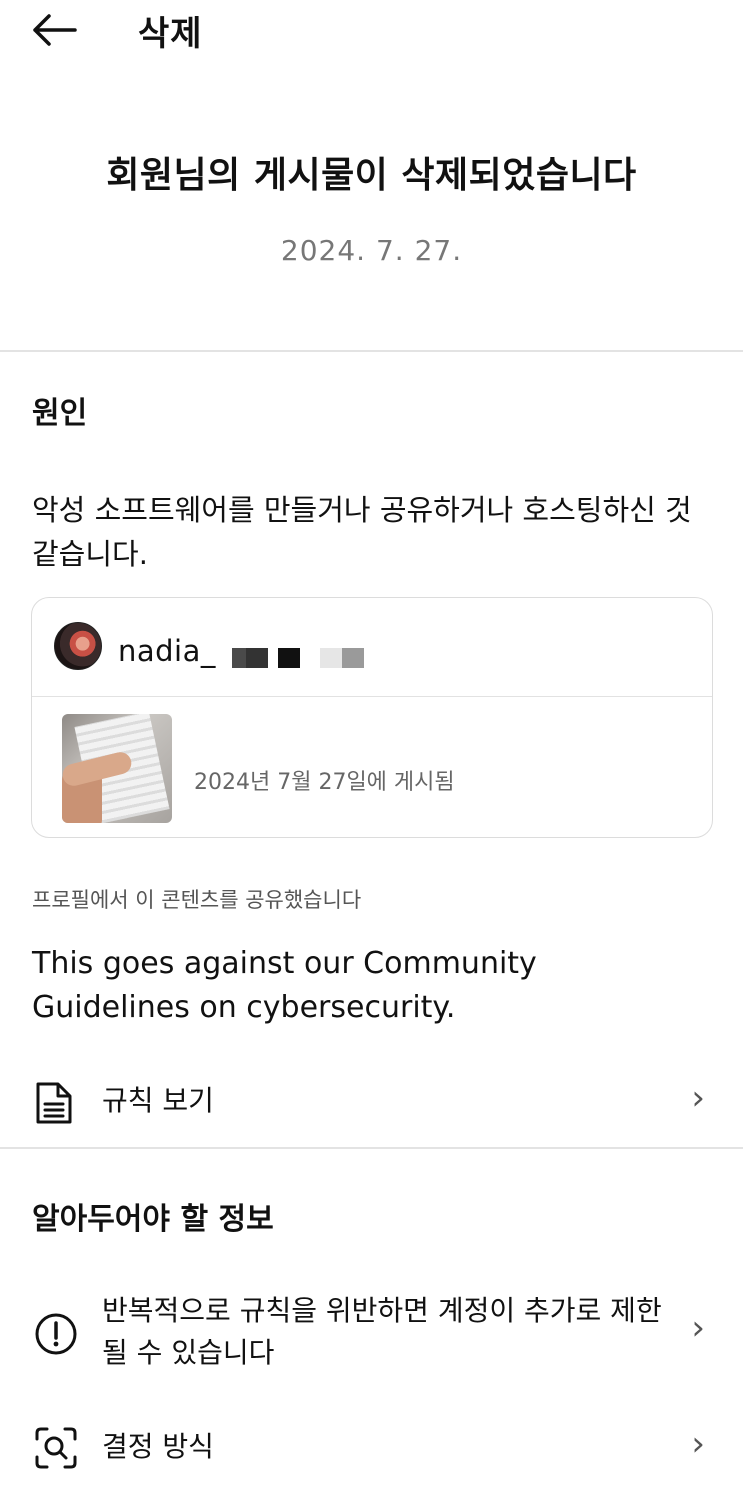  Describe the element at coordinates (56, 1448) in the screenshot. I see `scan-search-icon` at that location.